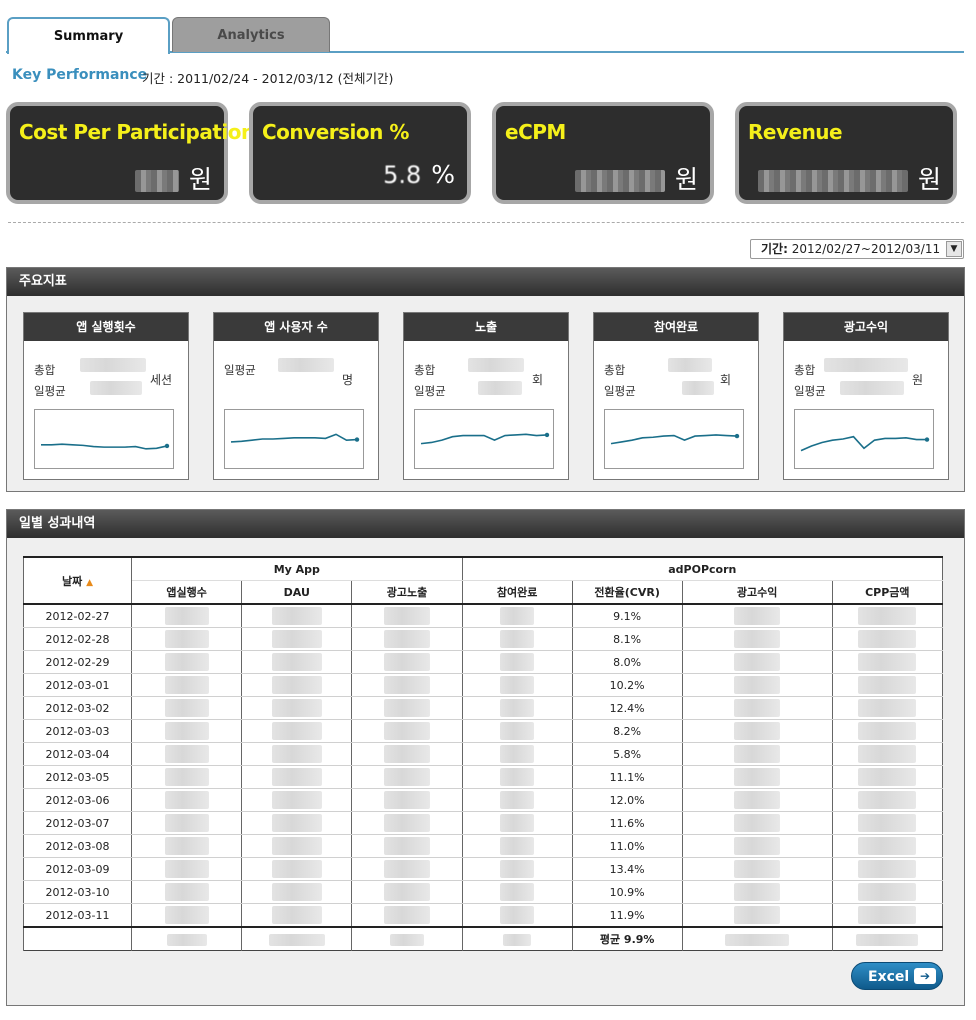 The width and height of the screenshot is (976, 1020). Describe the element at coordinates (603, 153) in the screenshot. I see `kpi-ecpm: eCPM 원` at that location.